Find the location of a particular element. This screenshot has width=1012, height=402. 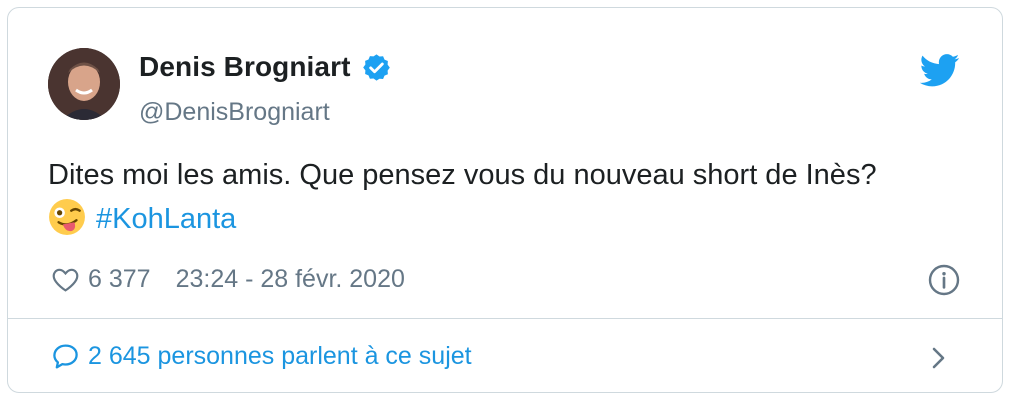

chevron-right-icon is located at coordinates (939, 358).